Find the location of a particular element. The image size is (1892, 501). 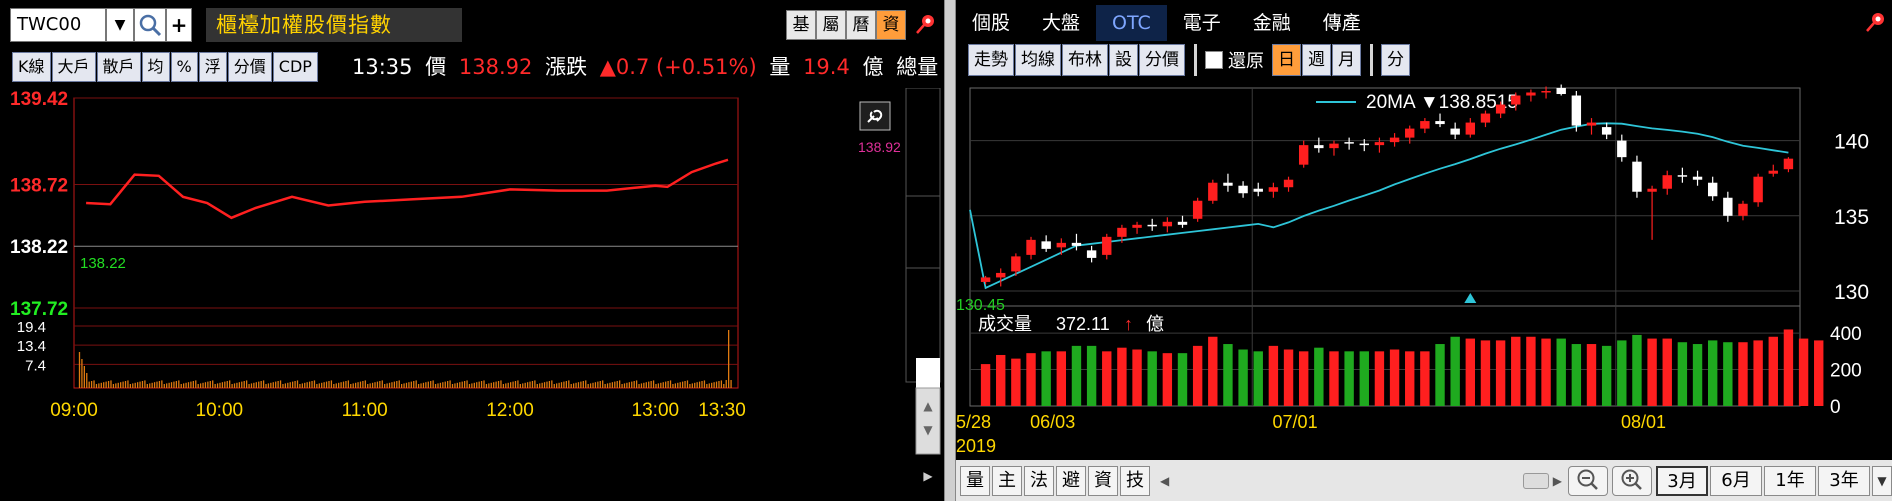

range-button-2: 1年 is located at coordinates (1790, 480).